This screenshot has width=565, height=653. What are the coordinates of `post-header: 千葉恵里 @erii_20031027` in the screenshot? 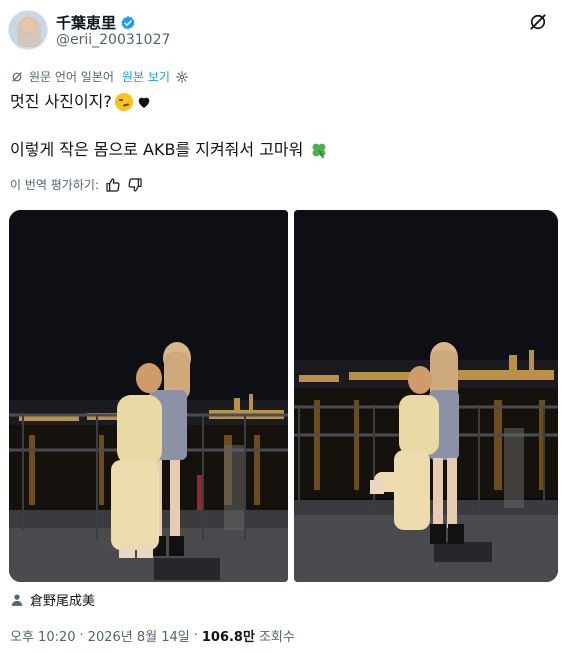 It's located at (282, 31).